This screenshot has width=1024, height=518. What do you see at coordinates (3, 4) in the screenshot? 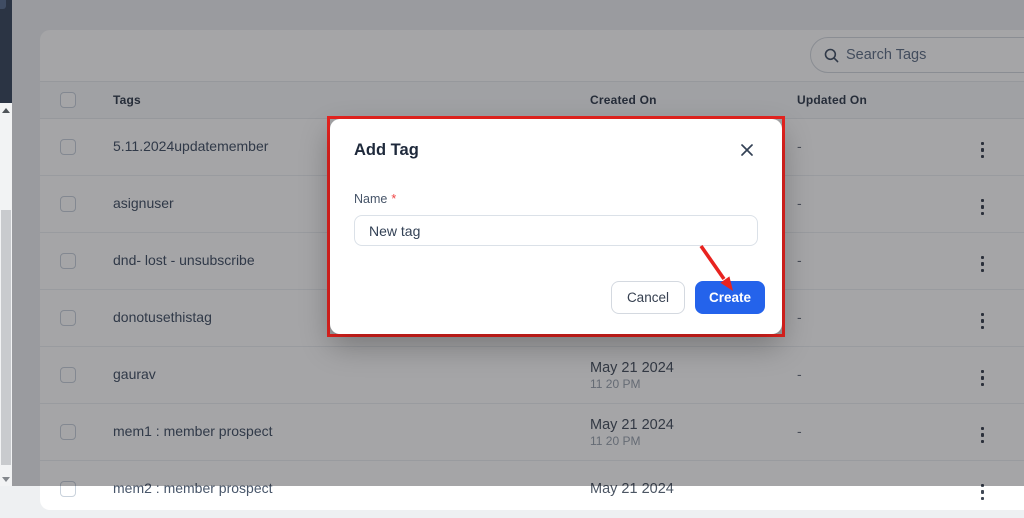
I see `sidebar-tab` at bounding box center [3, 4].